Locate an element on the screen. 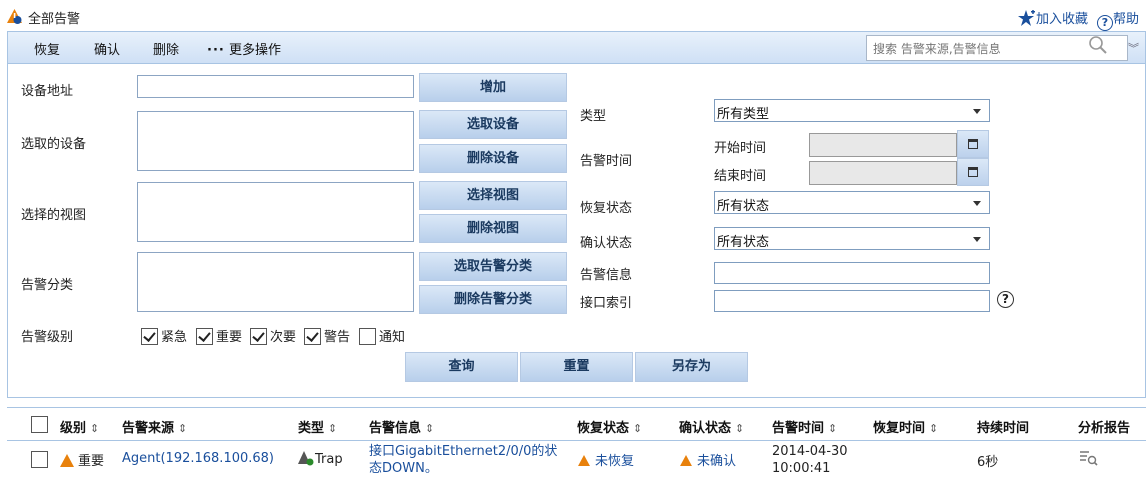 Image resolution: width=1146 pixels, height=480 pixels. level-urgent-checkbox: 紧急 is located at coordinates (164, 335).